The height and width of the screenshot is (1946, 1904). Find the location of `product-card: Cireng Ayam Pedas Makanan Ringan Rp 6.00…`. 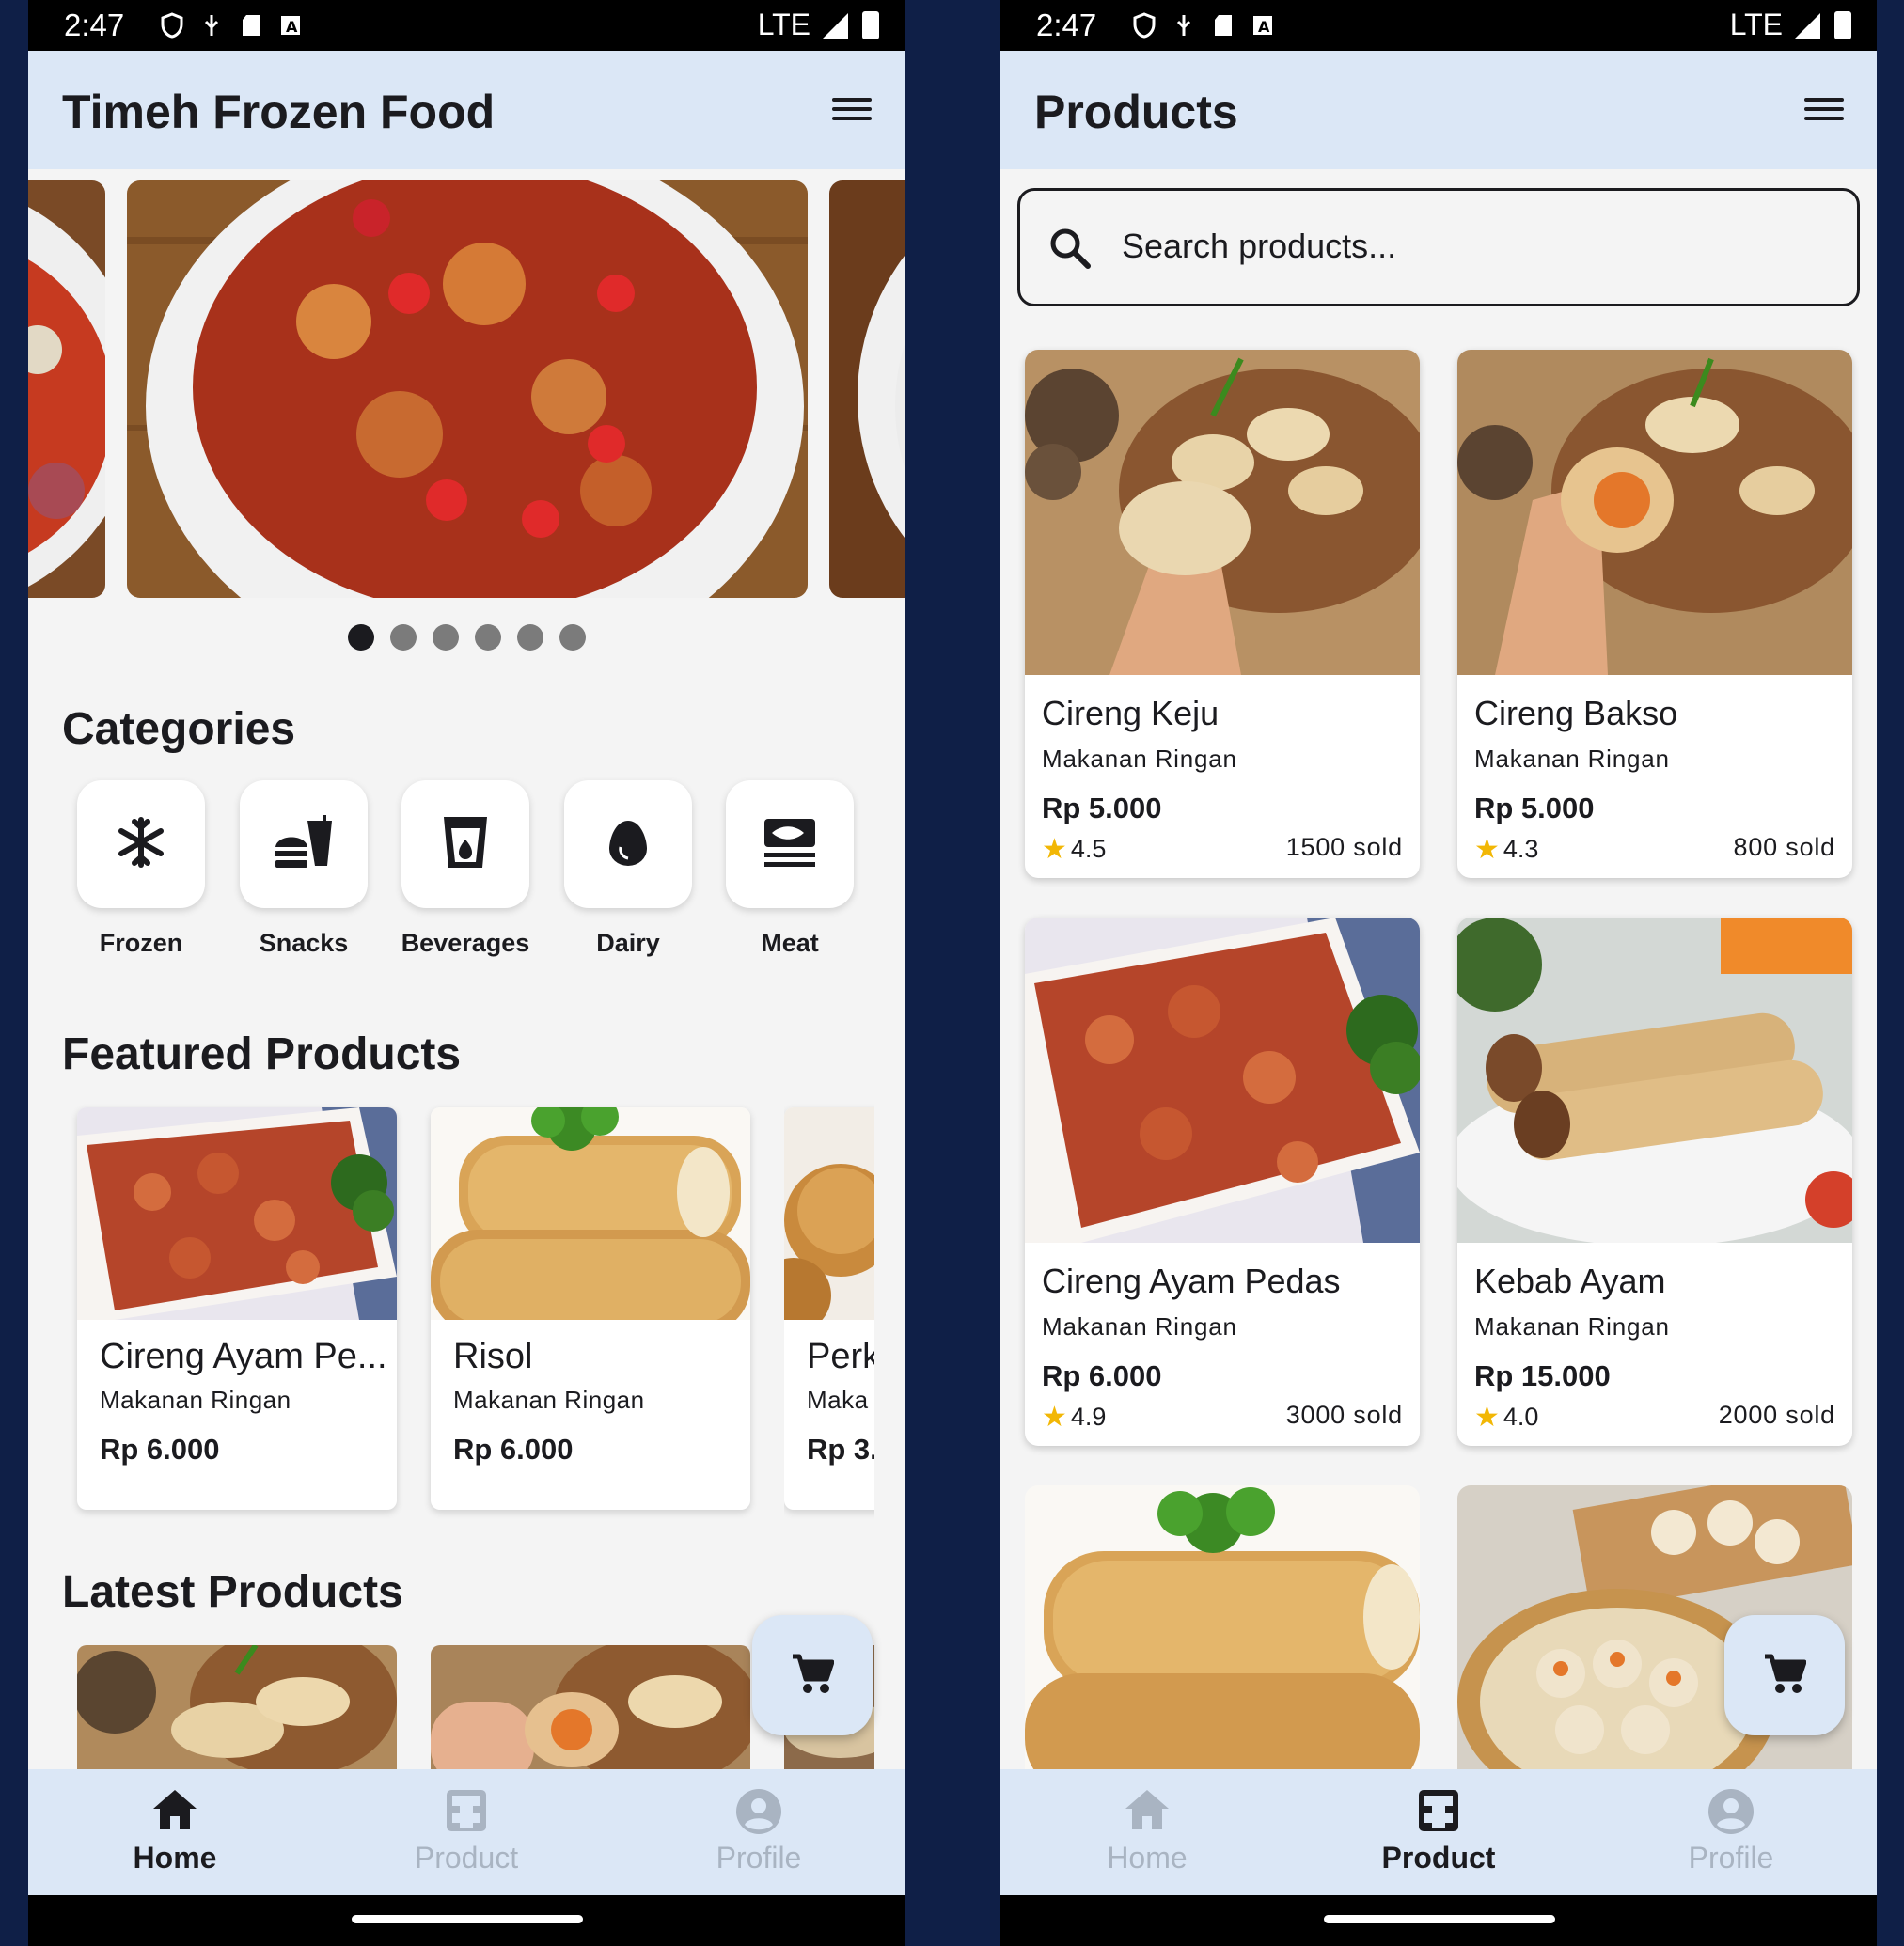

product-card: Cireng Ayam Pedas Makanan Ringan Rp 6.00… is located at coordinates (1222, 1182).